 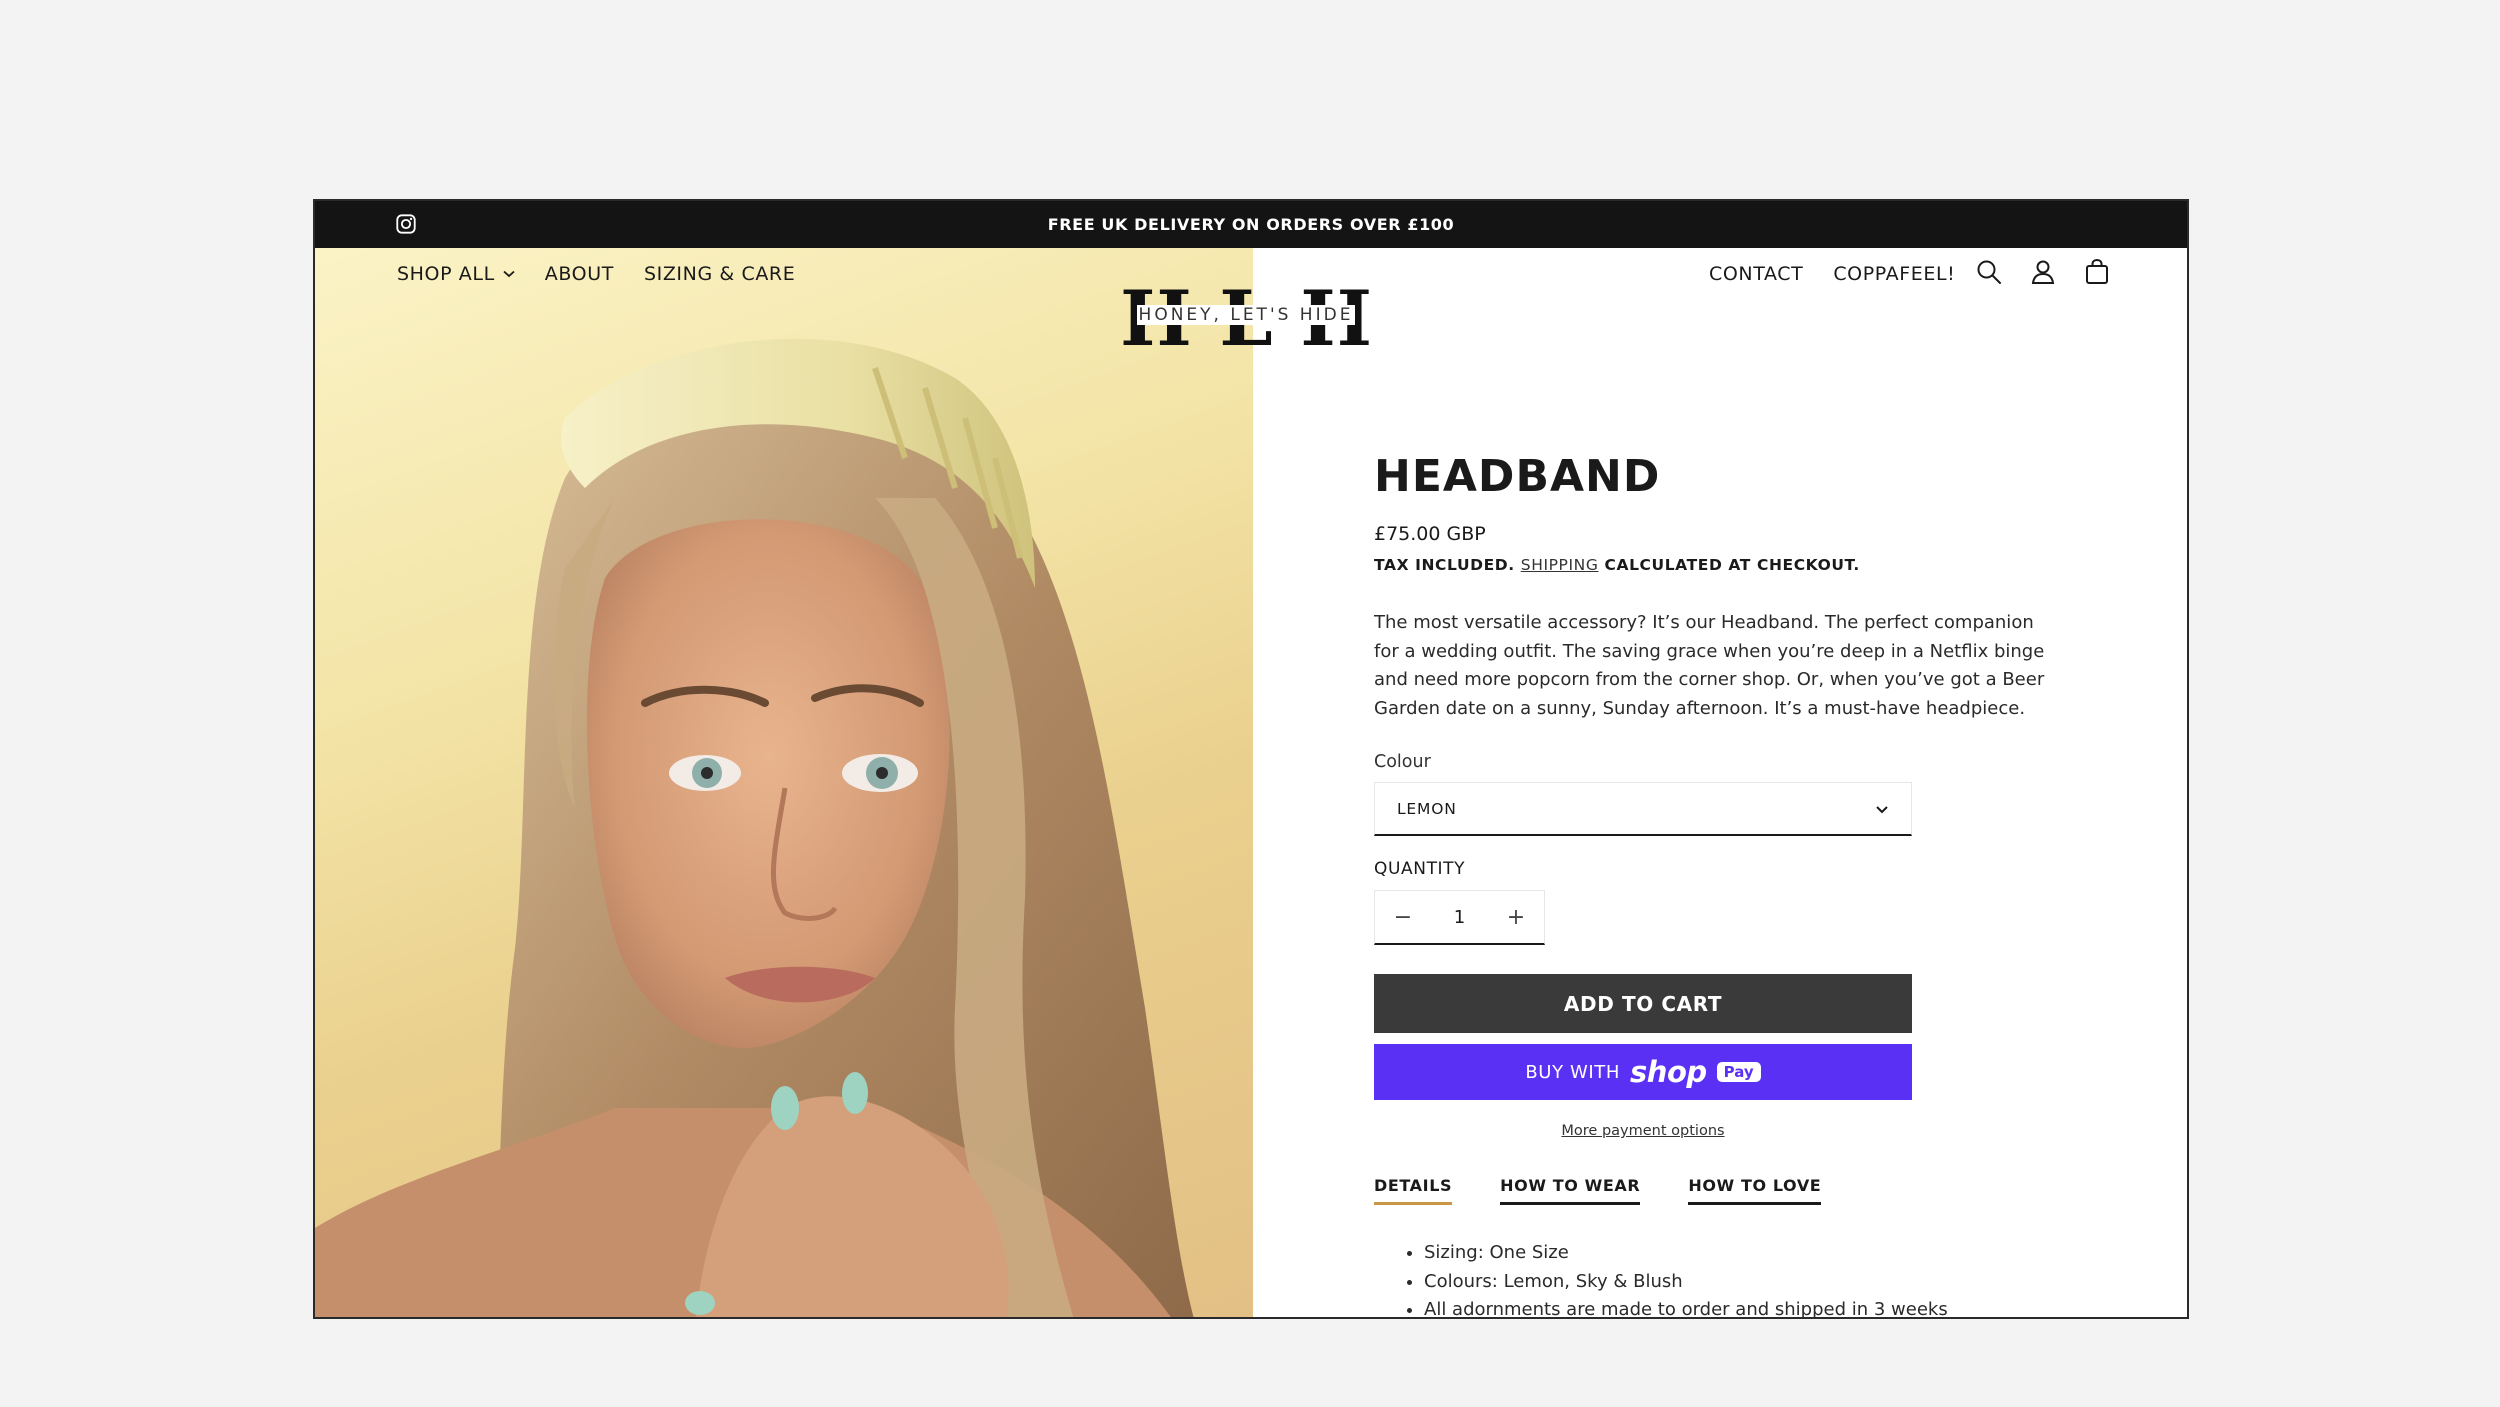 I want to click on list-item: Sizing: One Size, so click(x=1686, y=1253).